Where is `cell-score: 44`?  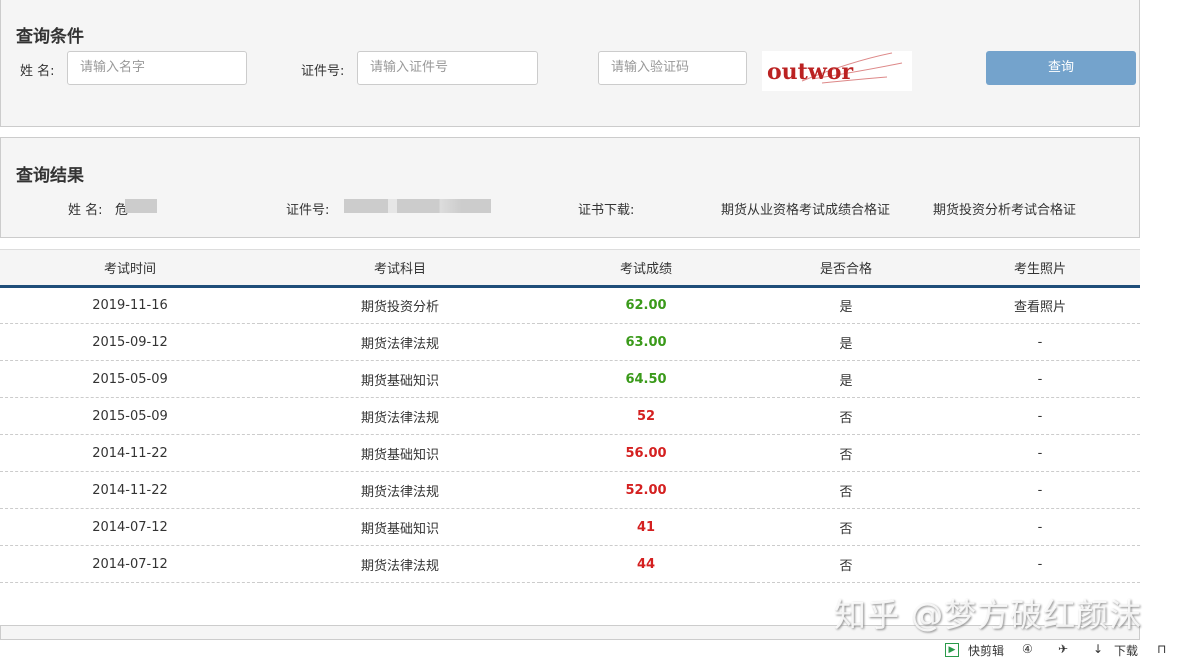
cell-score: 44 is located at coordinates (646, 564).